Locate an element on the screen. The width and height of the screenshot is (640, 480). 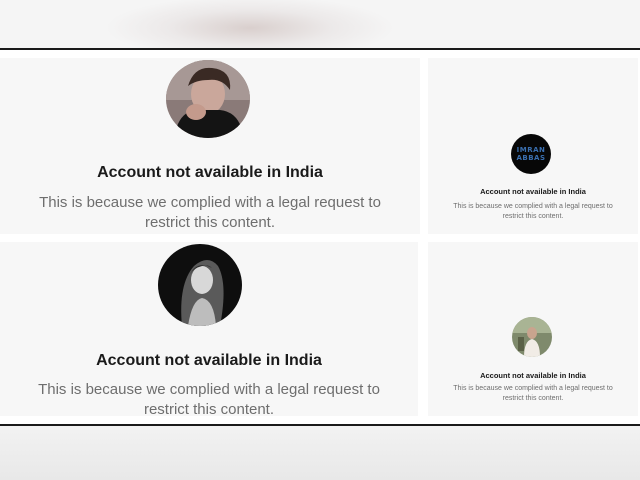
profile-avatar: IMRAN ABBAS is located at coordinates (531, 154).